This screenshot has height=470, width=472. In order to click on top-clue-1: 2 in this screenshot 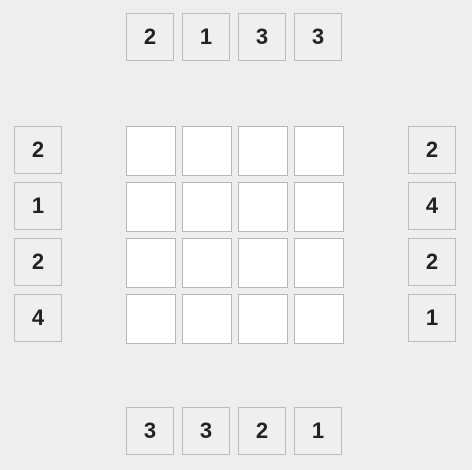, I will do `click(150, 37)`.